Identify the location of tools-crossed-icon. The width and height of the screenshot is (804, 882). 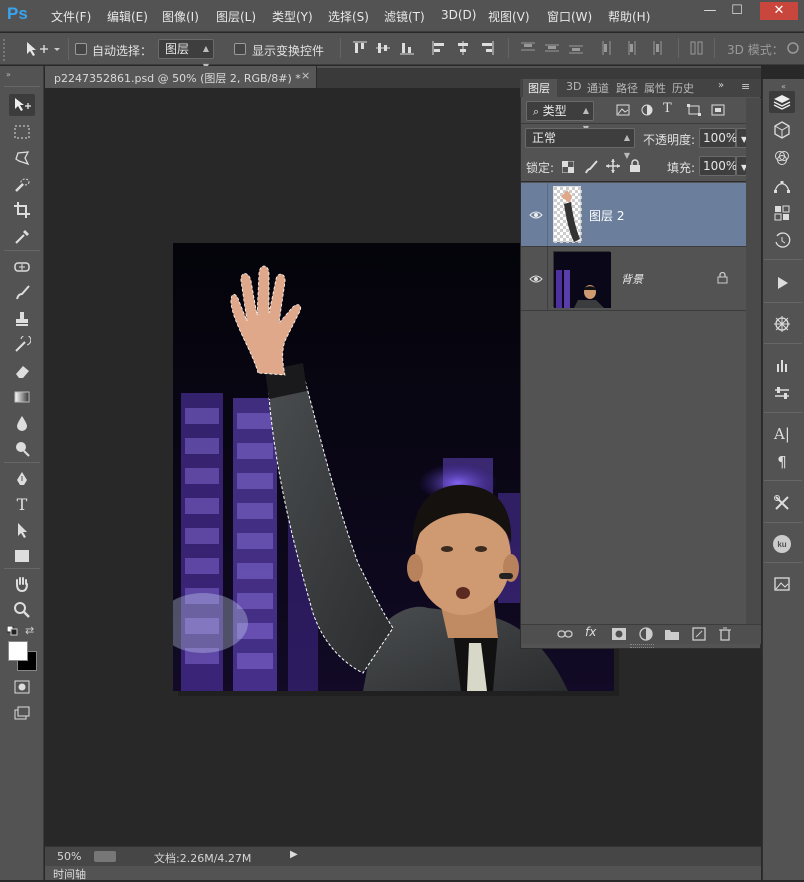
(782, 503).